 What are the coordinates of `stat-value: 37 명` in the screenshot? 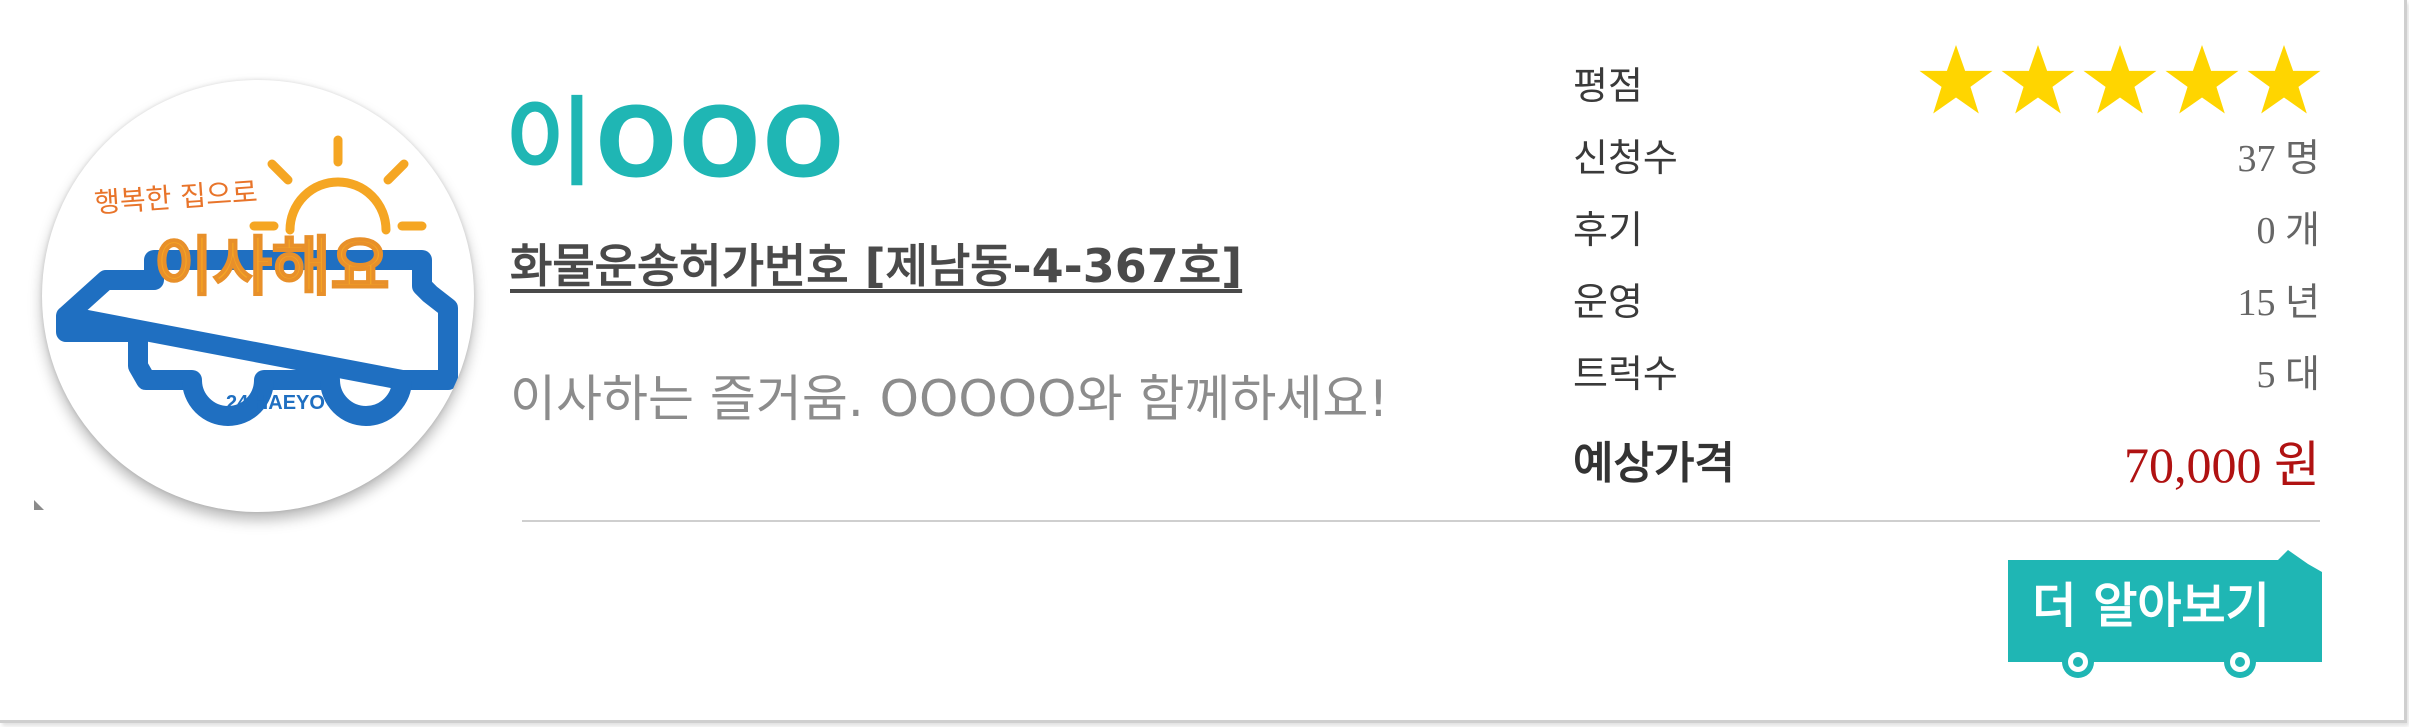 It's located at (2278, 159).